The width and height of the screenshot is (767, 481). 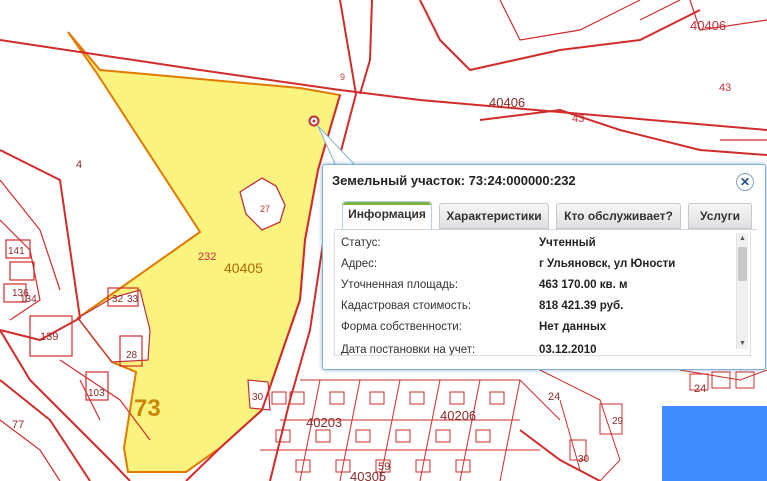 I want to click on label-43-b: 43, so click(x=578, y=119).